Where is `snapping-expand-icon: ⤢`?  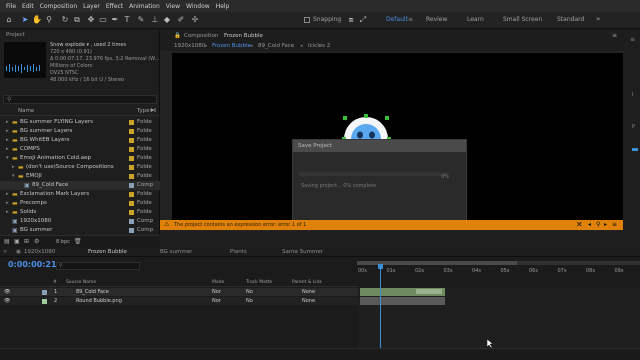 snapping-expand-icon: ⤢ is located at coordinates (363, 20).